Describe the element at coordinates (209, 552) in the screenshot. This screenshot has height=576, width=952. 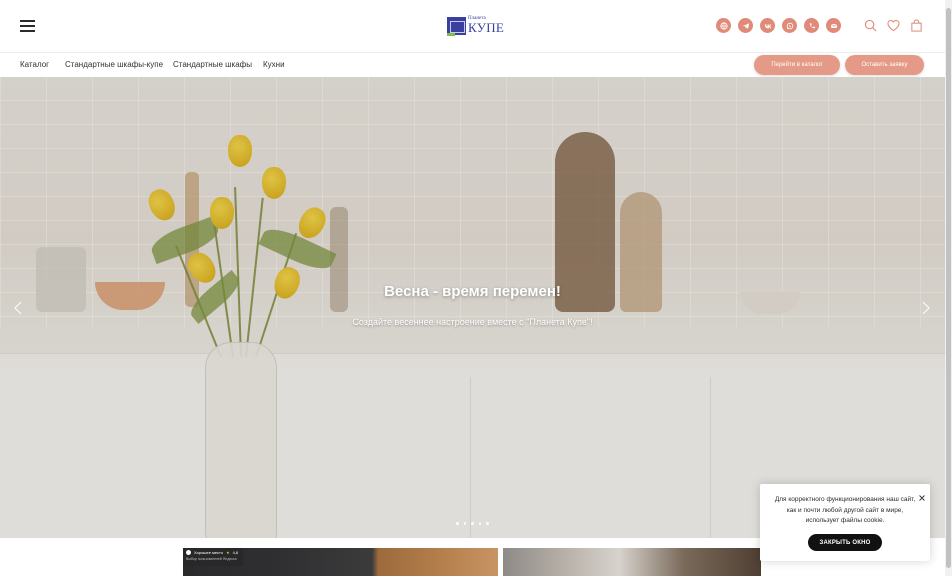
I see `badge-title: Хорошее место` at that location.